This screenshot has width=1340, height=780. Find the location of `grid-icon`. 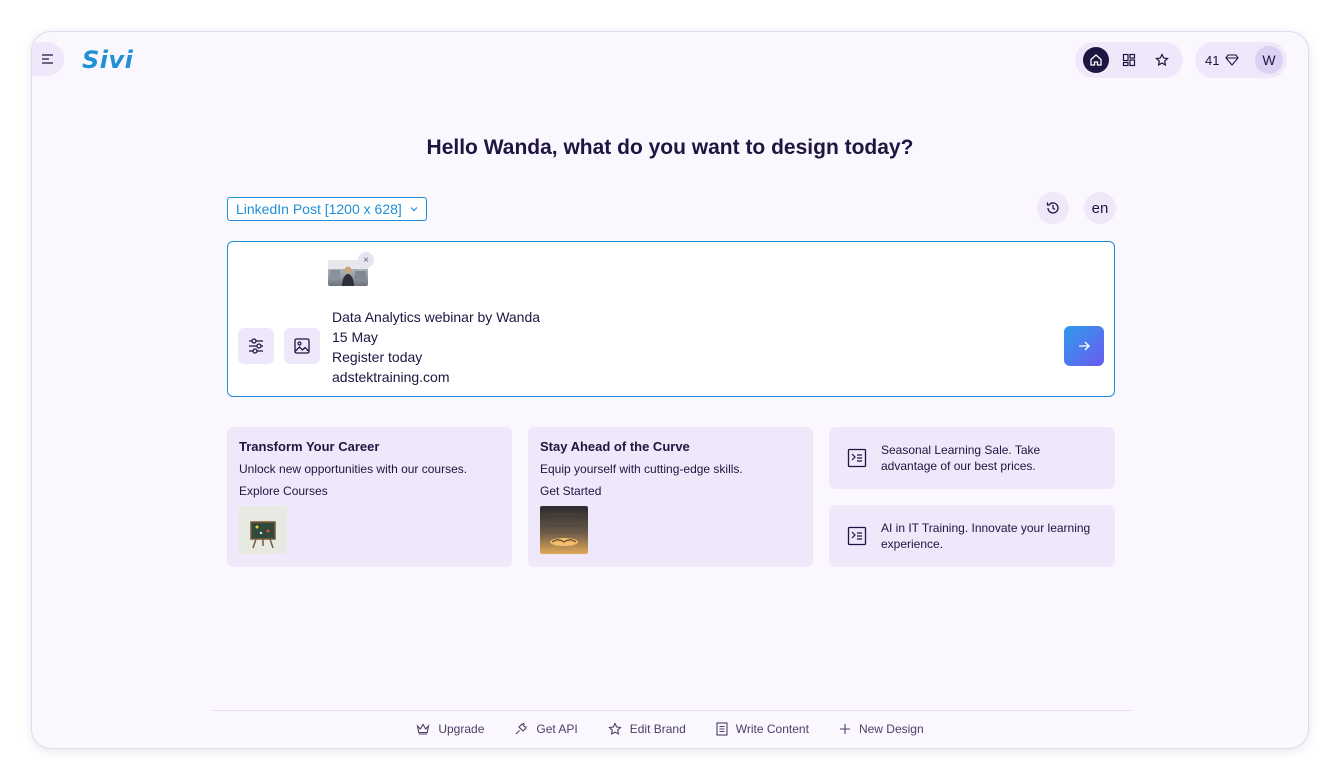

grid-icon is located at coordinates (1129, 60).